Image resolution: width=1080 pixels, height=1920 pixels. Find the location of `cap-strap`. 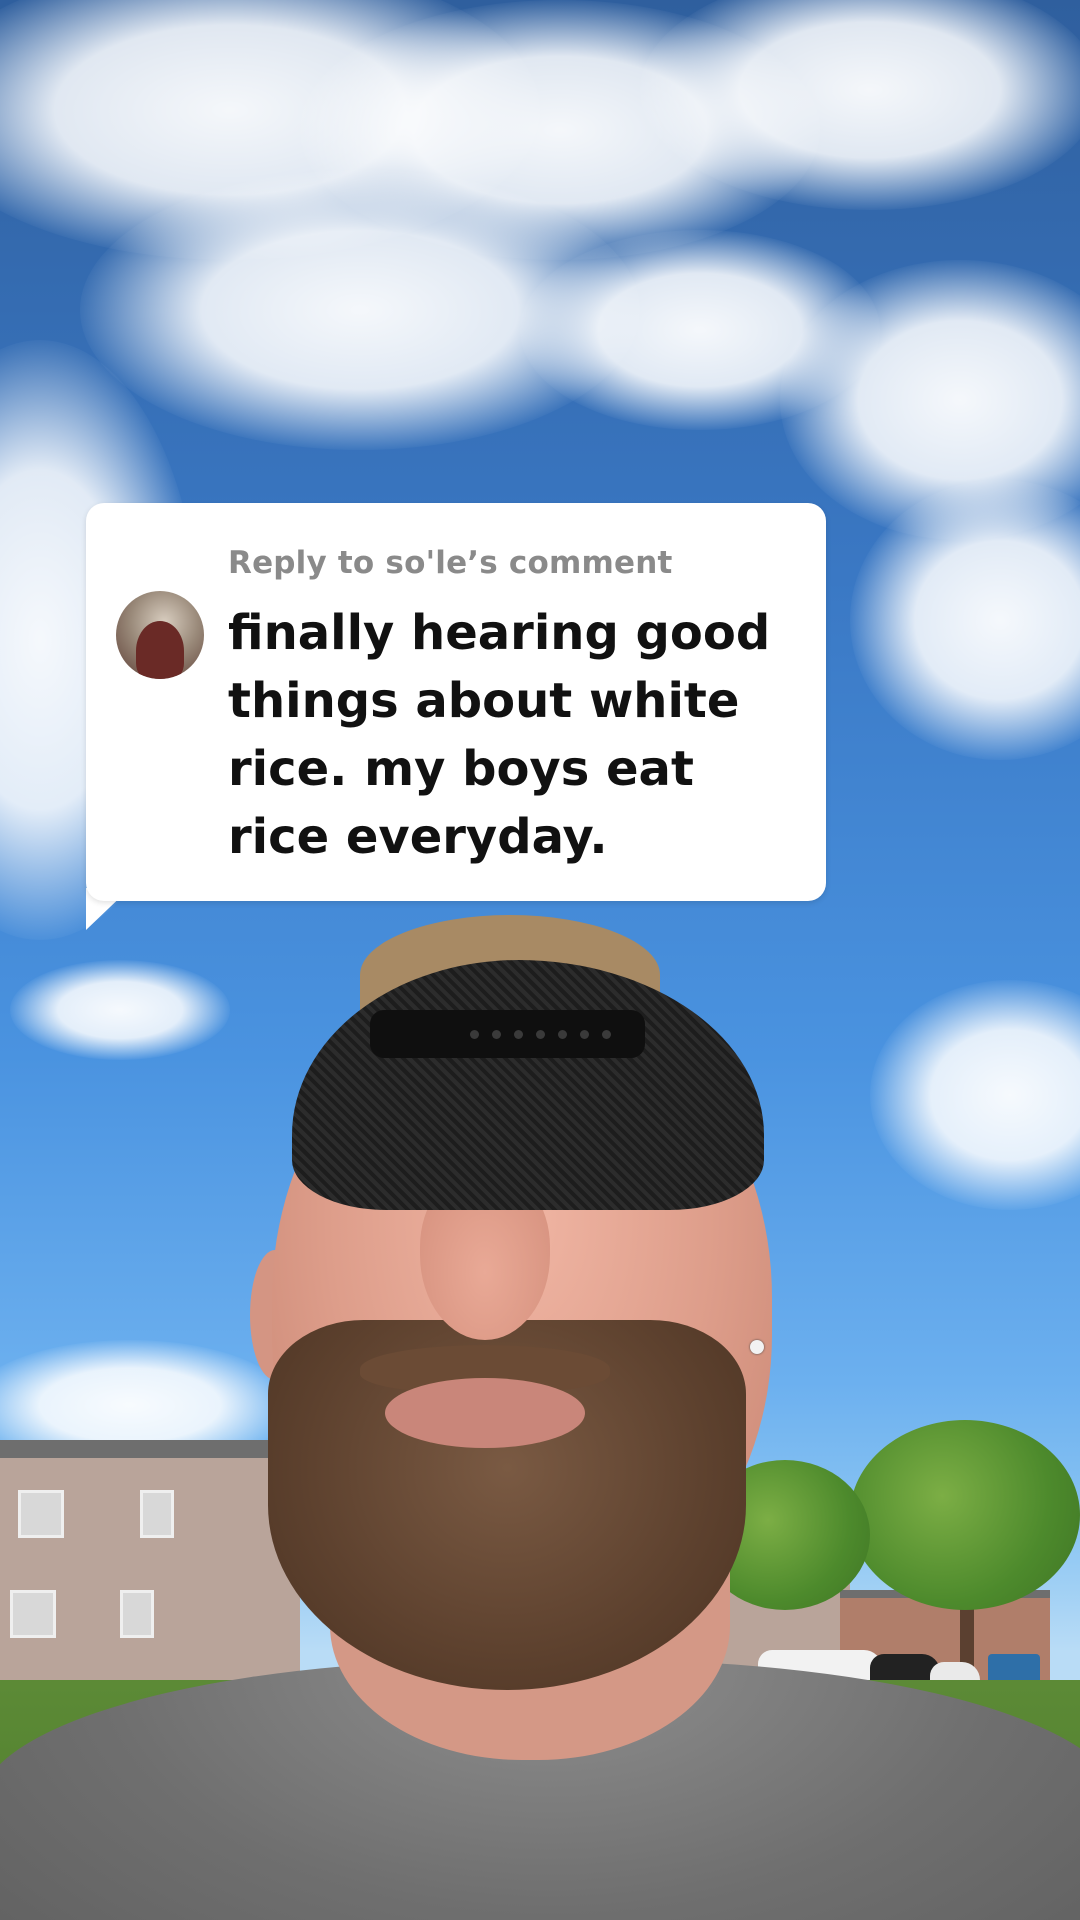

cap-strap is located at coordinates (507, 1034).